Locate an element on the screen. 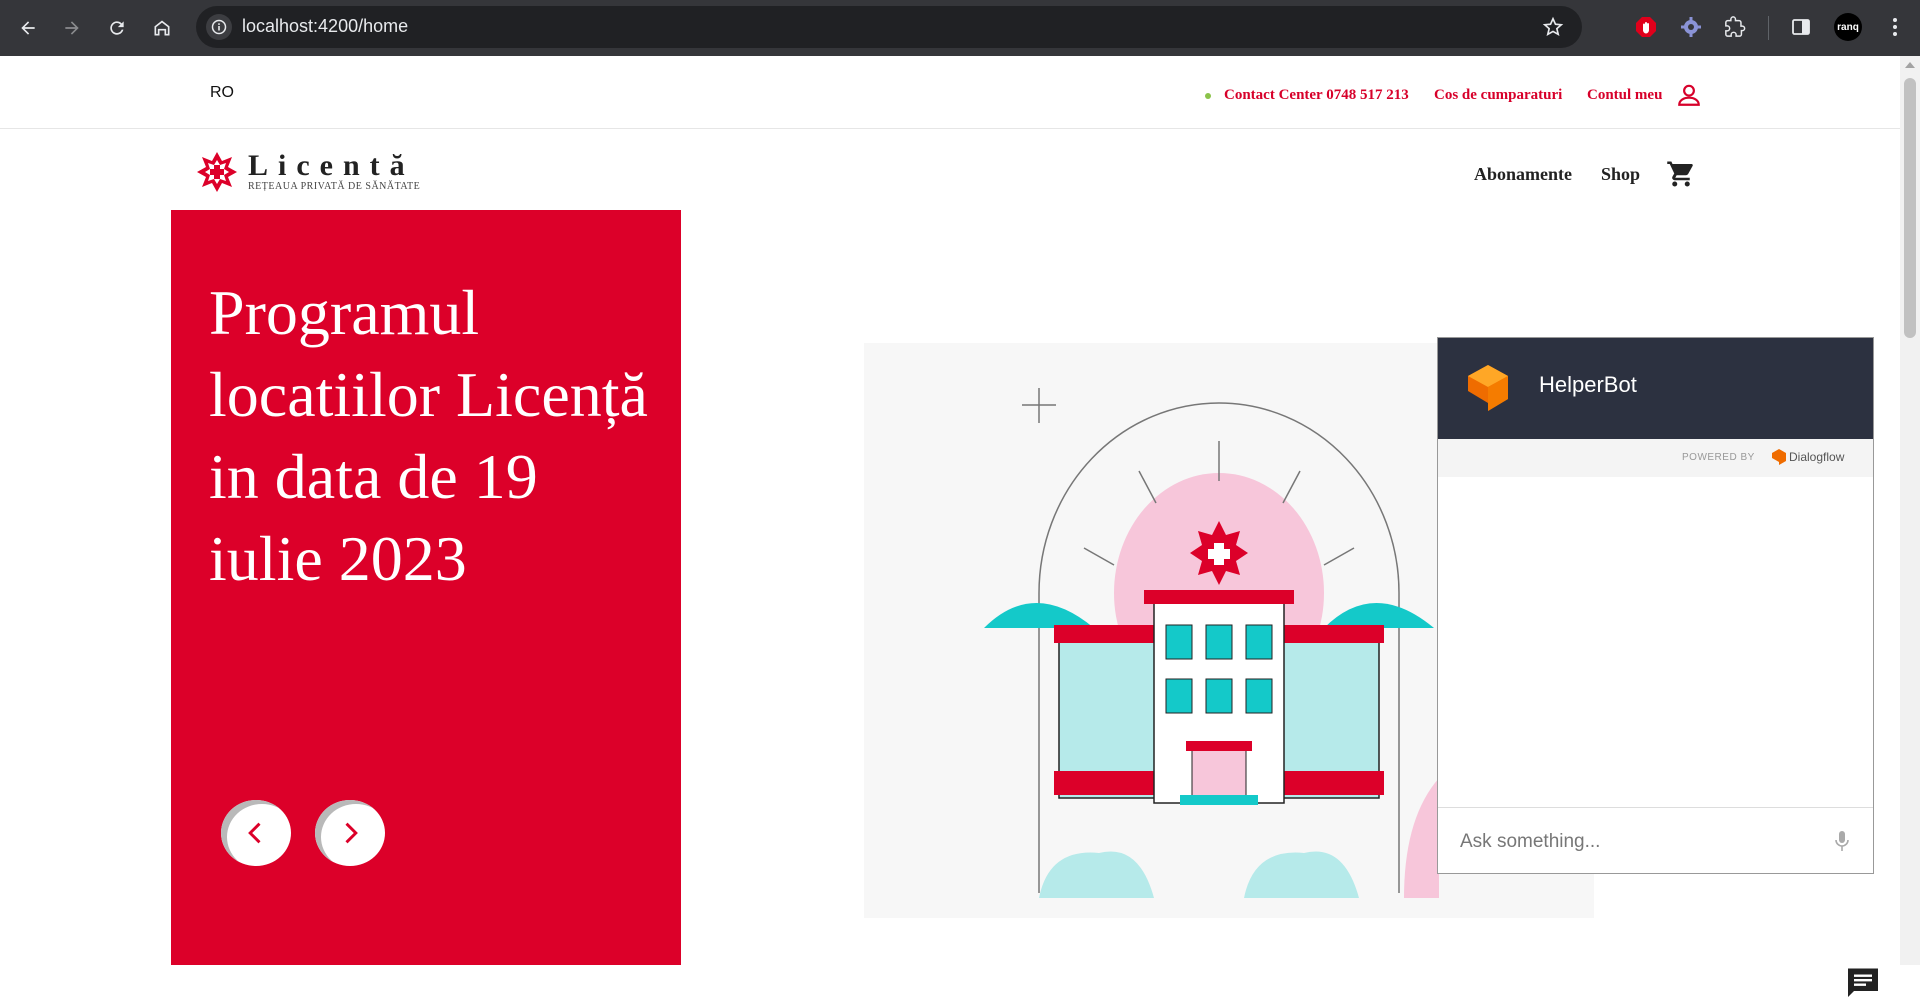  chevron-right-icon is located at coordinates (351, 833).